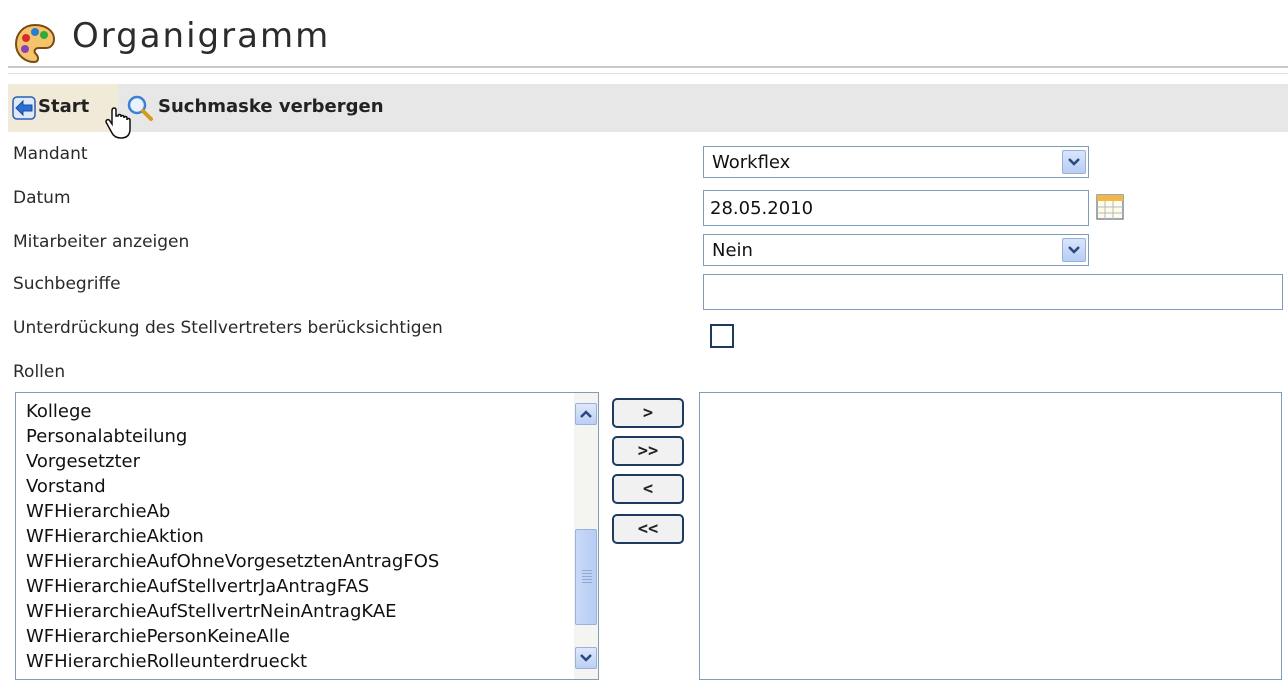 The width and height of the screenshot is (1288, 684). Describe the element at coordinates (42, 198) in the screenshot. I see `datum-label: Datum` at that location.